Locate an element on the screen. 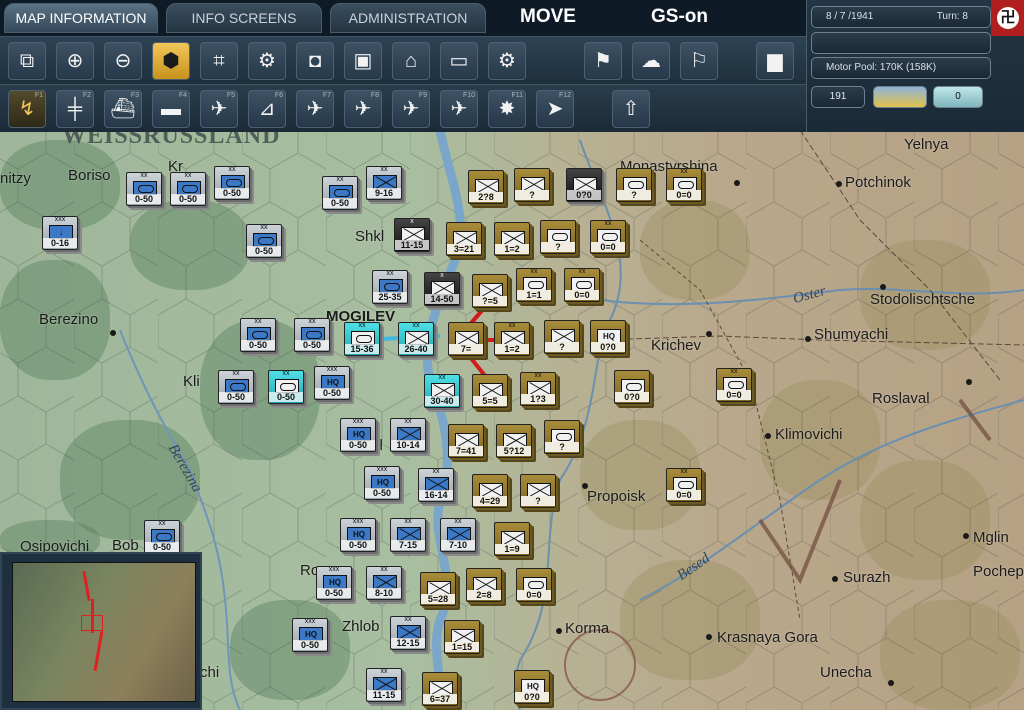 The image size is (1024, 710). soviet-unit-counter: 7=41 is located at coordinates (466, 441).